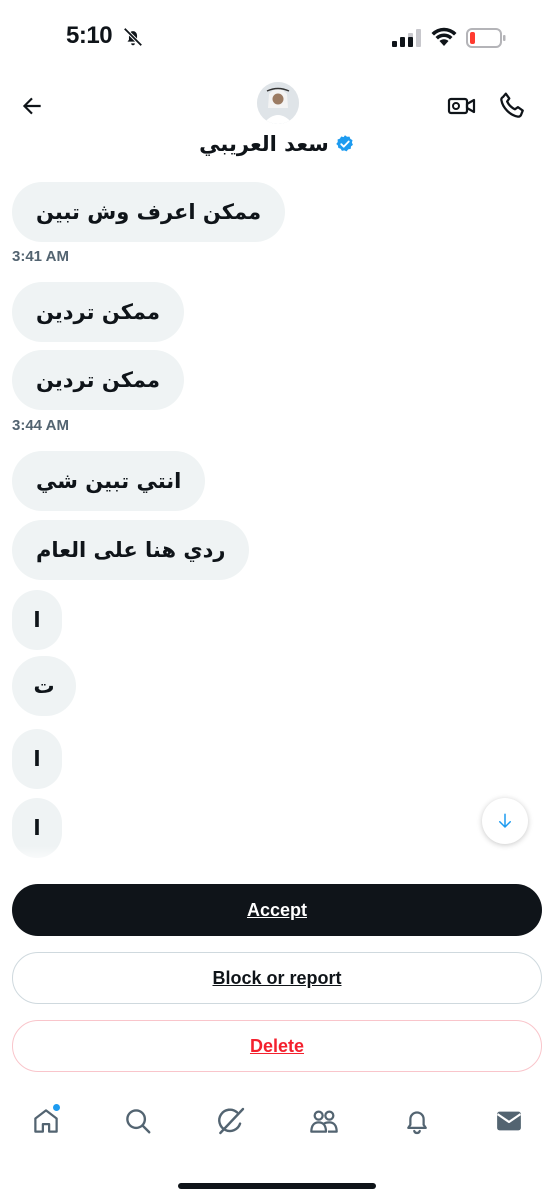 The image size is (554, 1200). Describe the element at coordinates (277, 856) in the screenshot. I see `list-fade` at that location.